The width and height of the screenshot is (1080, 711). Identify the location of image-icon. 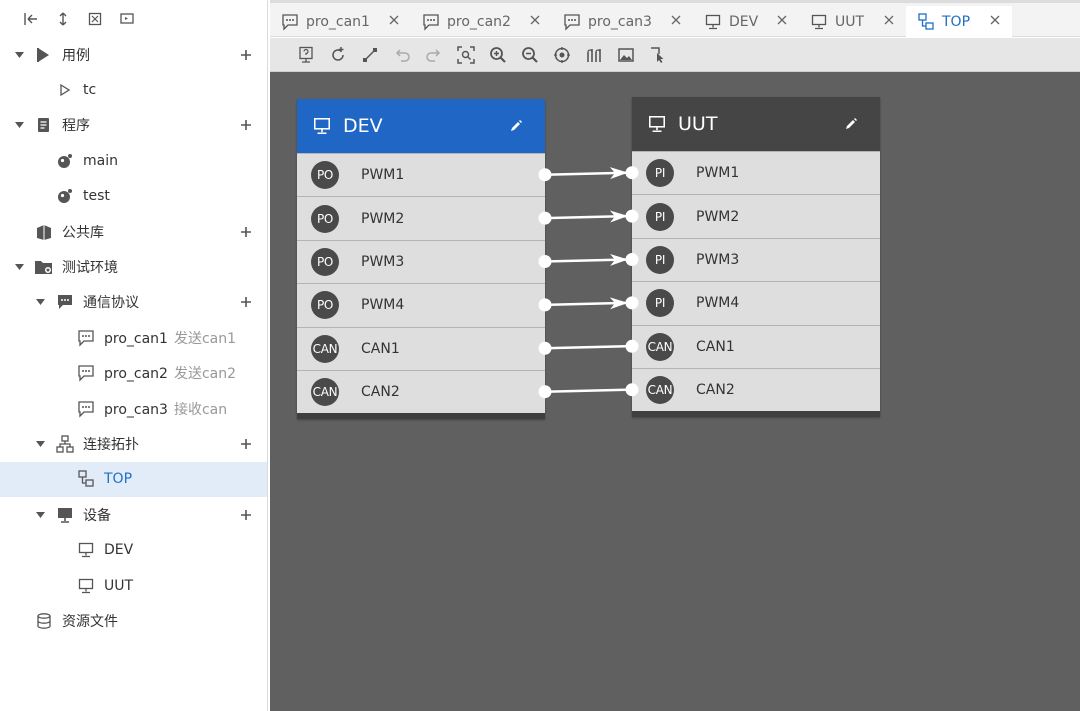
(626, 55).